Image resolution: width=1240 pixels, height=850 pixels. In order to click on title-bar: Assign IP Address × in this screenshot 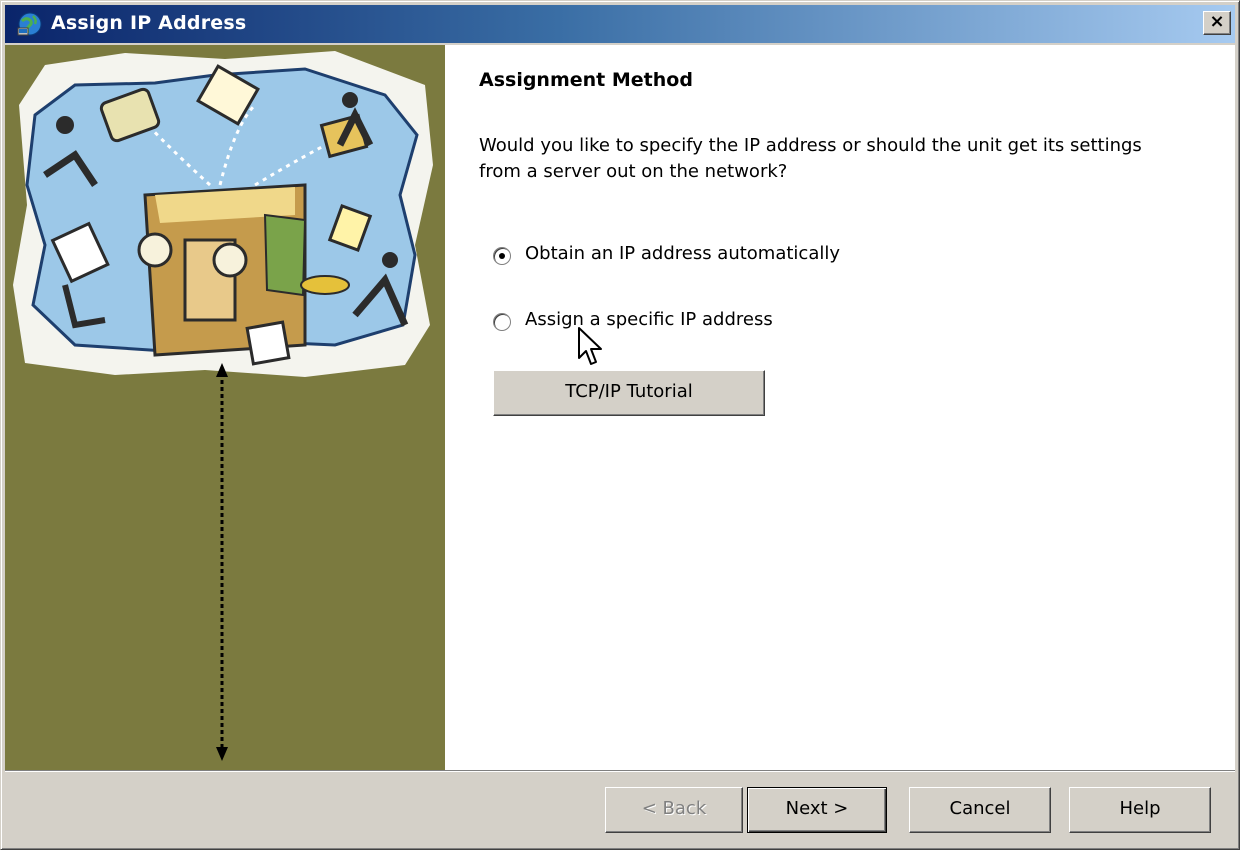, I will do `click(620, 24)`.